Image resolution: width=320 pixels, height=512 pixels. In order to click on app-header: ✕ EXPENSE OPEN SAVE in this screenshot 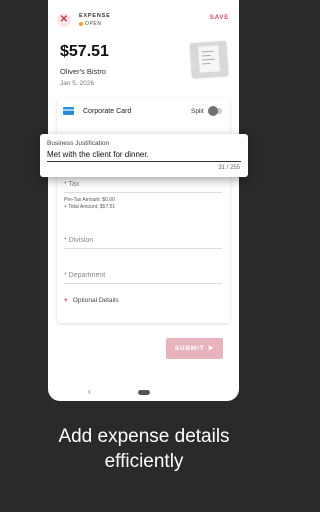, I will do `click(143, 17)`.